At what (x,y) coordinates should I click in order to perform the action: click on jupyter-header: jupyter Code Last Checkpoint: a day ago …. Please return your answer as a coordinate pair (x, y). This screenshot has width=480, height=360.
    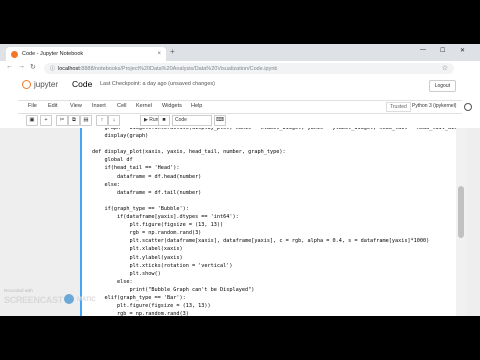
    Looking at the image, I should click on (240, 89).